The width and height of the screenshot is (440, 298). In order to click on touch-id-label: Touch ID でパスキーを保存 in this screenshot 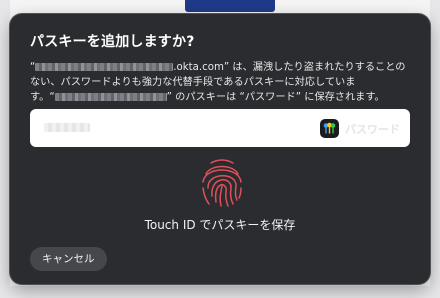, I will do `click(220, 225)`.